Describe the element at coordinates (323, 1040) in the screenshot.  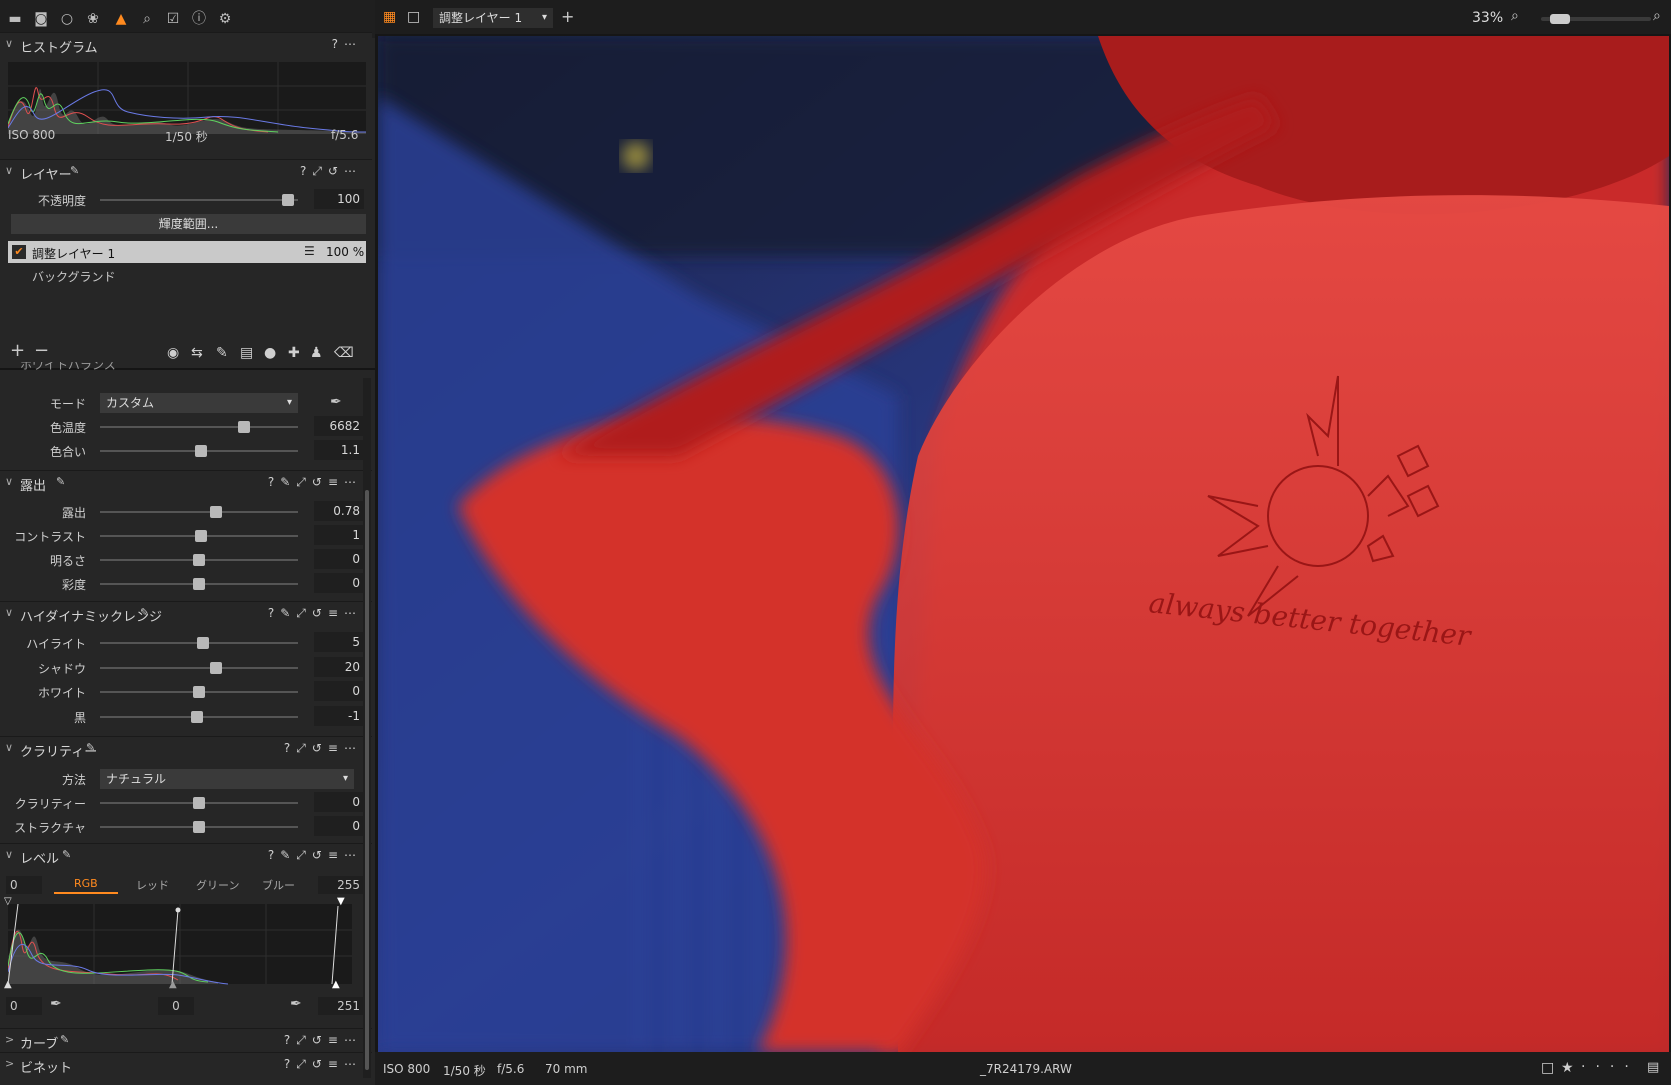
I see `curve-header-icons: ?⤢↺≡⋯` at that location.